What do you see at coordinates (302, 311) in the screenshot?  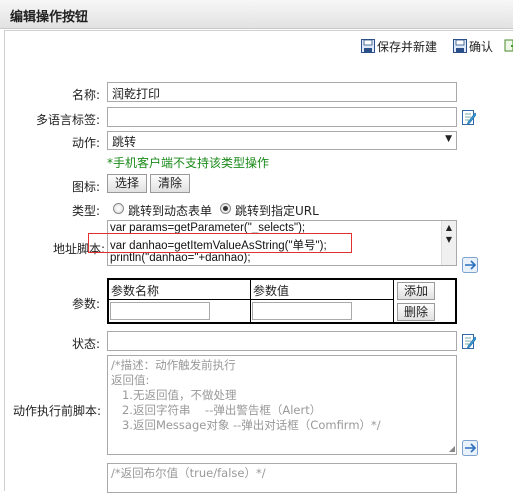 I see `param-value-input` at bounding box center [302, 311].